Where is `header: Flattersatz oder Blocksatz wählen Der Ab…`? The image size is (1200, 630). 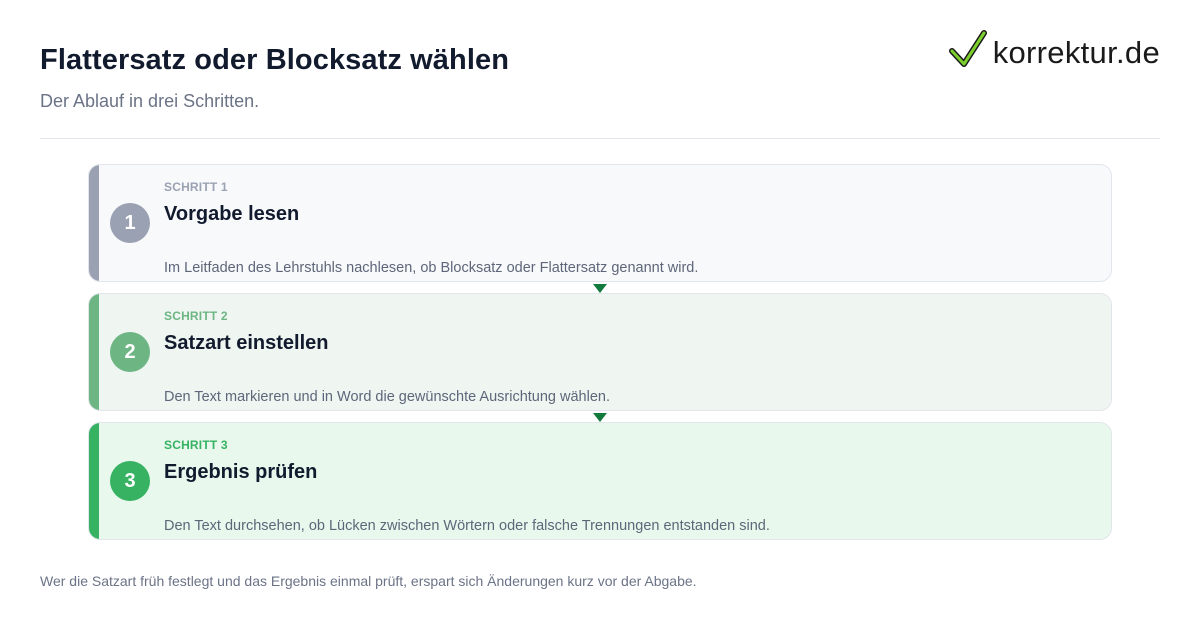 header: Flattersatz oder Blocksatz wählen Der Ab… is located at coordinates (274, 78).